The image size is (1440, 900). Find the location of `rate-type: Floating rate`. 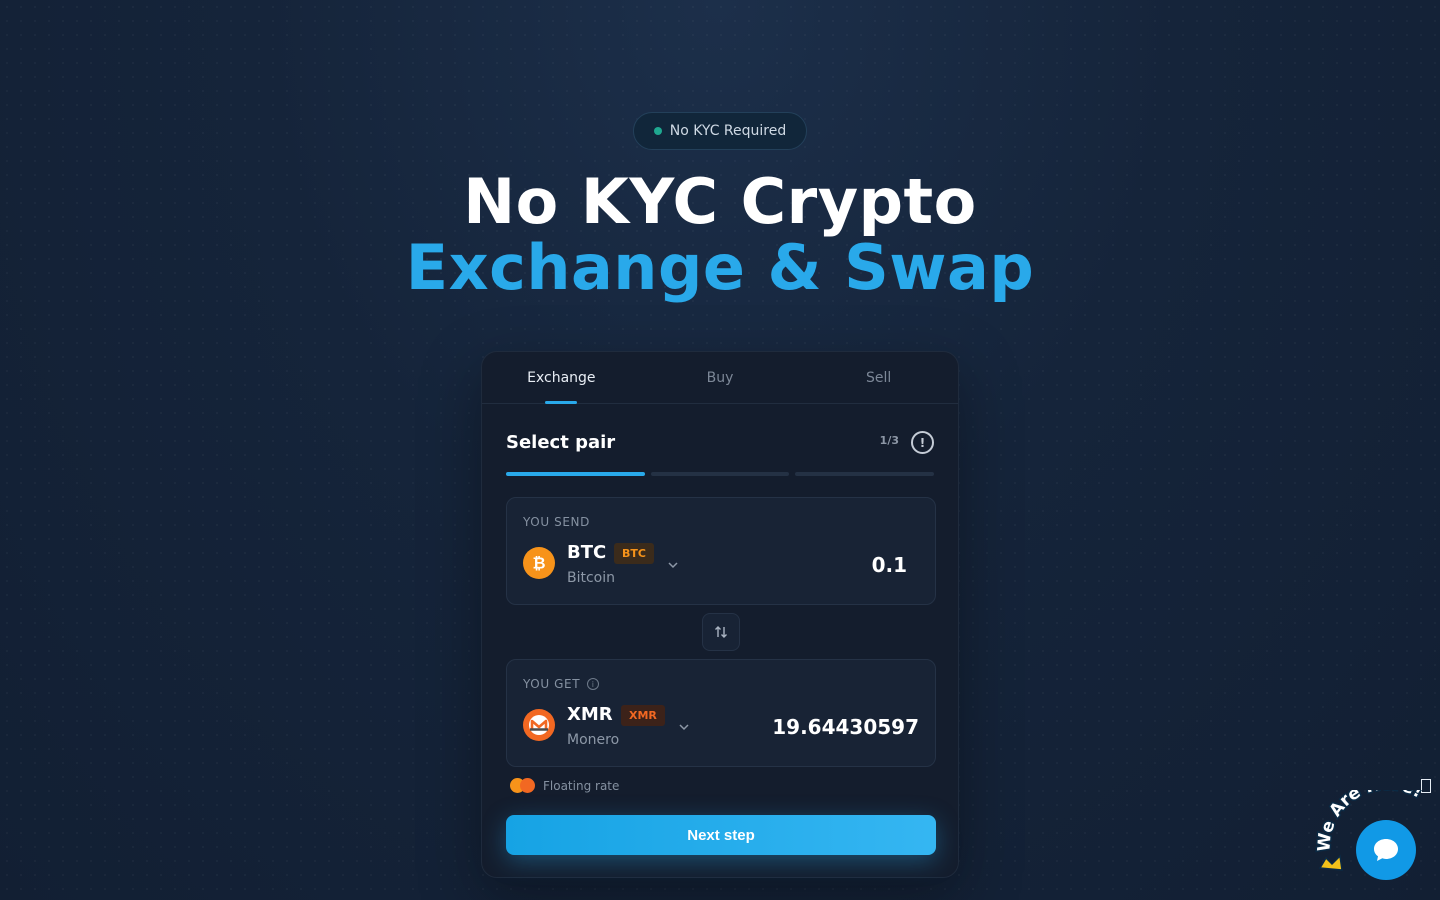

rate-type: Floating rate is located at coordinates (564, 785).